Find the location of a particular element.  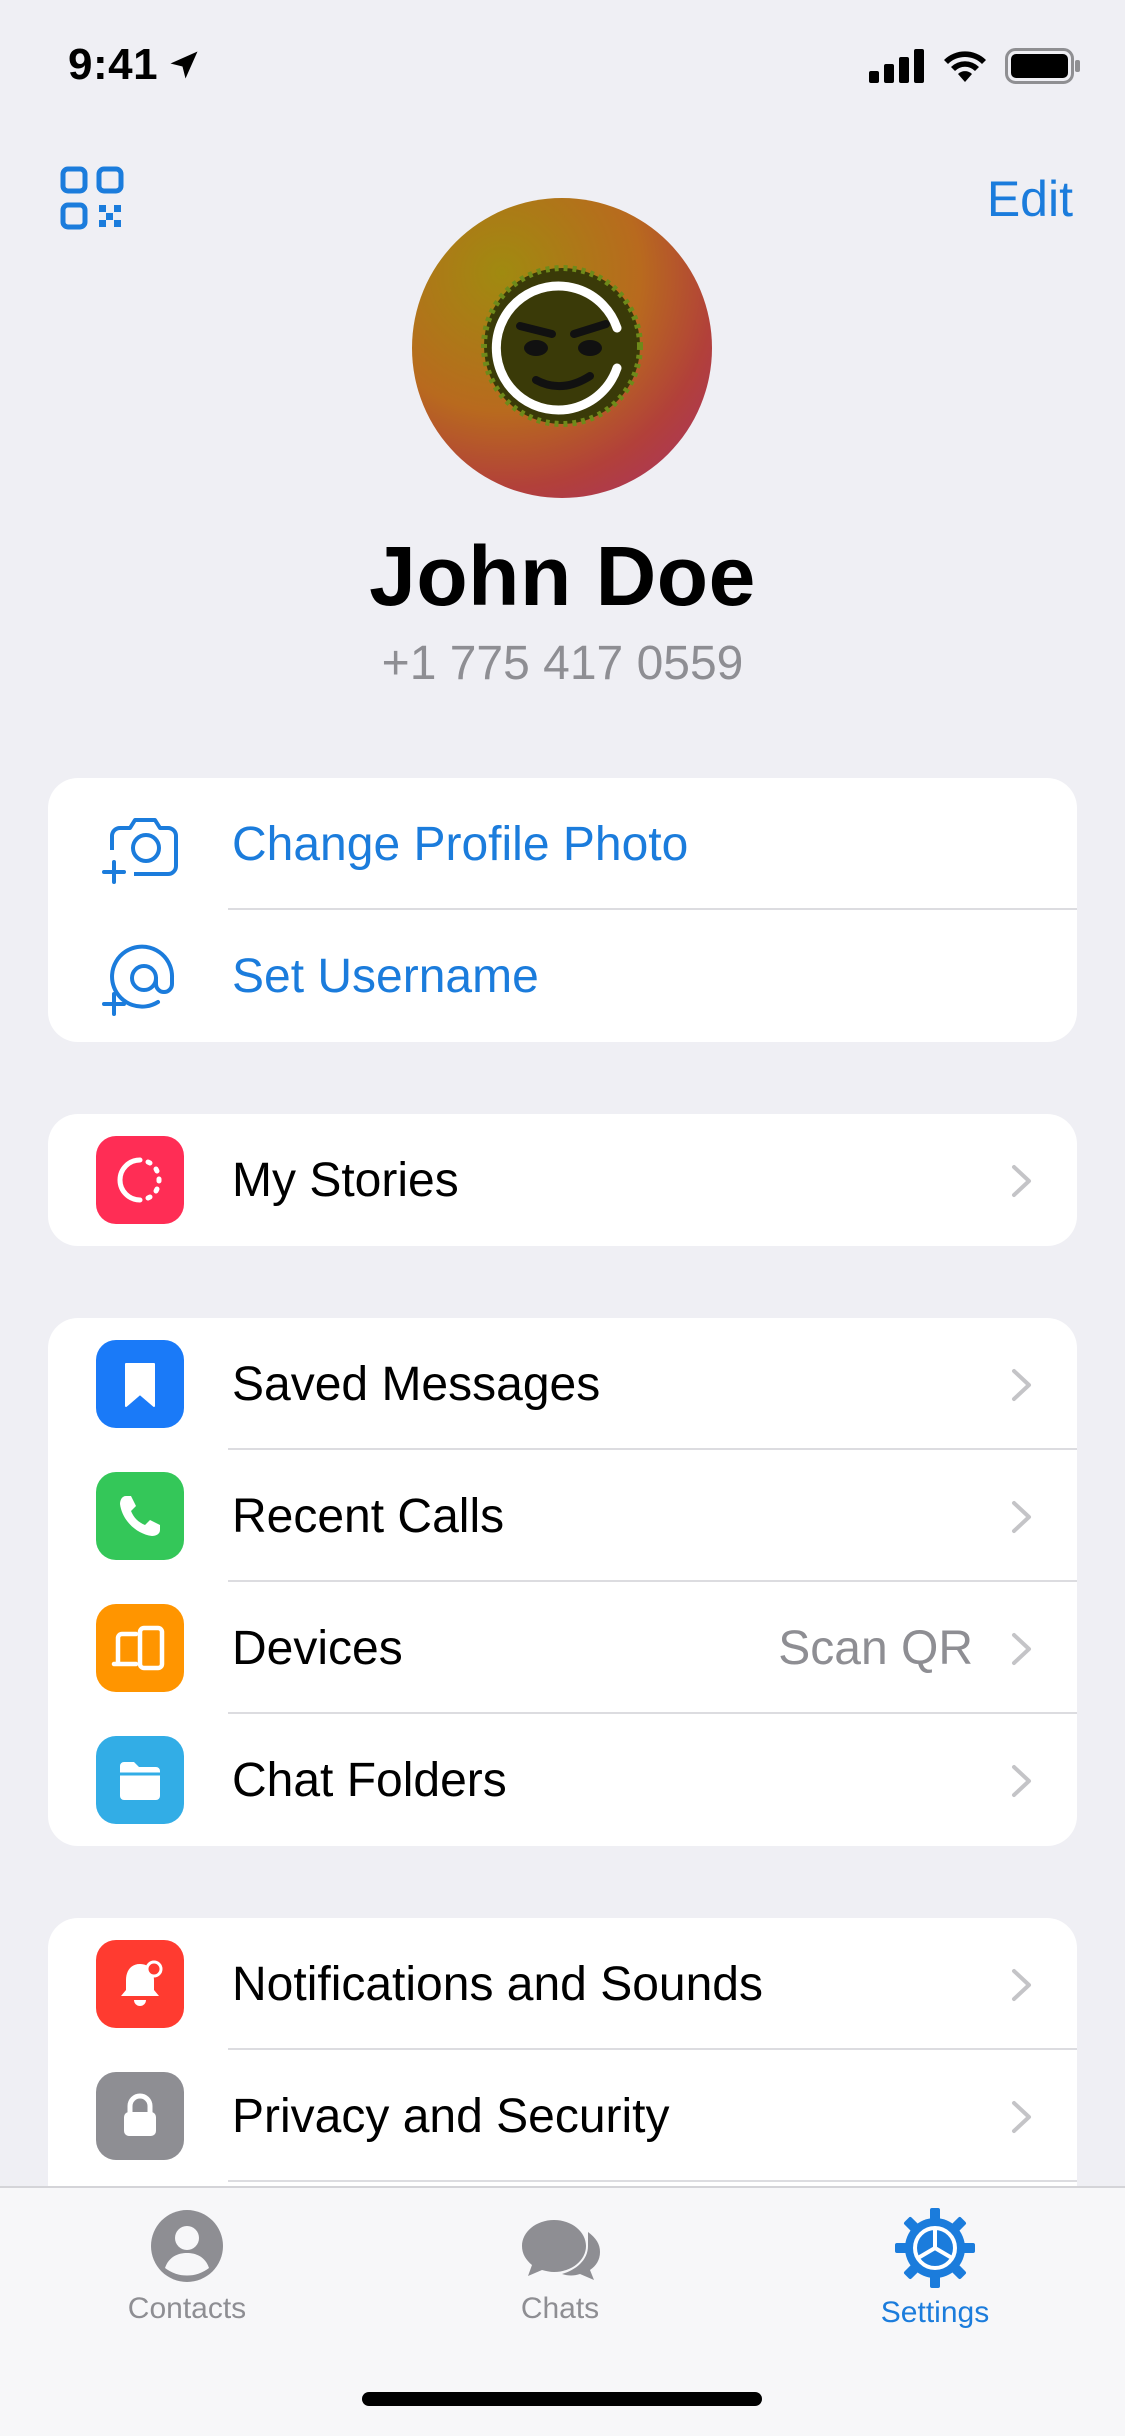

status-bar-time: 9:41 is located at coordinates (135, 65).